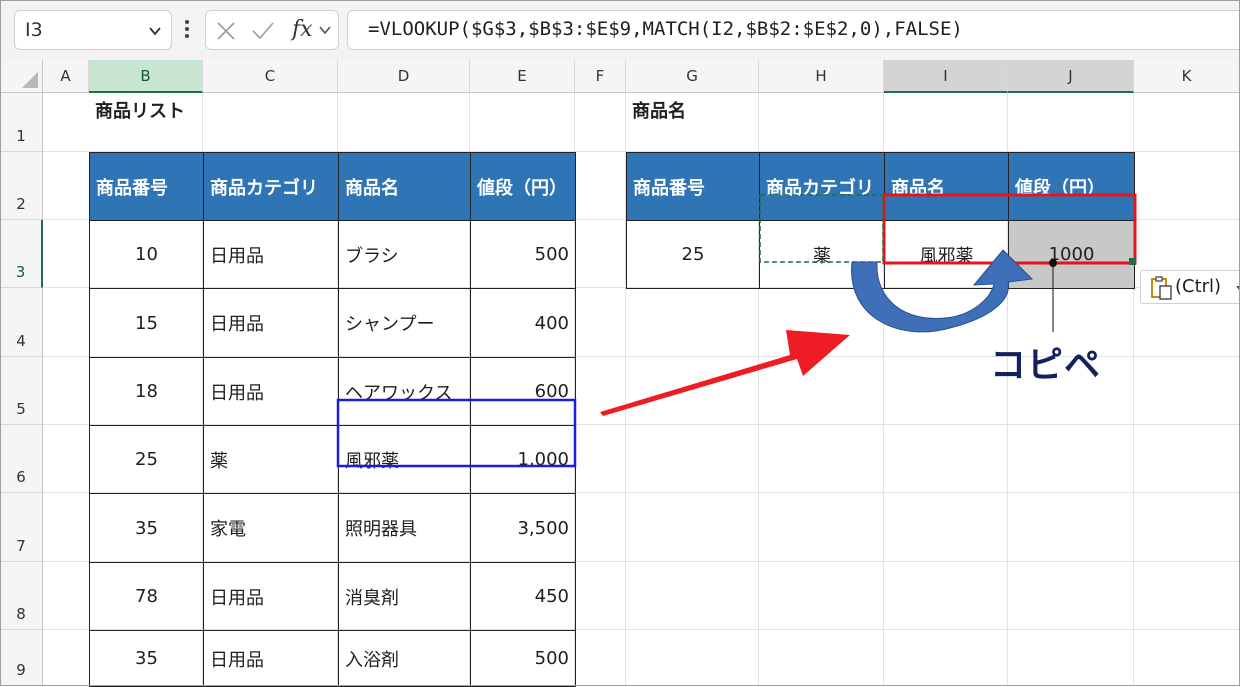  I want to click on product-name-cell: 入浴剤, so click(404, 658).